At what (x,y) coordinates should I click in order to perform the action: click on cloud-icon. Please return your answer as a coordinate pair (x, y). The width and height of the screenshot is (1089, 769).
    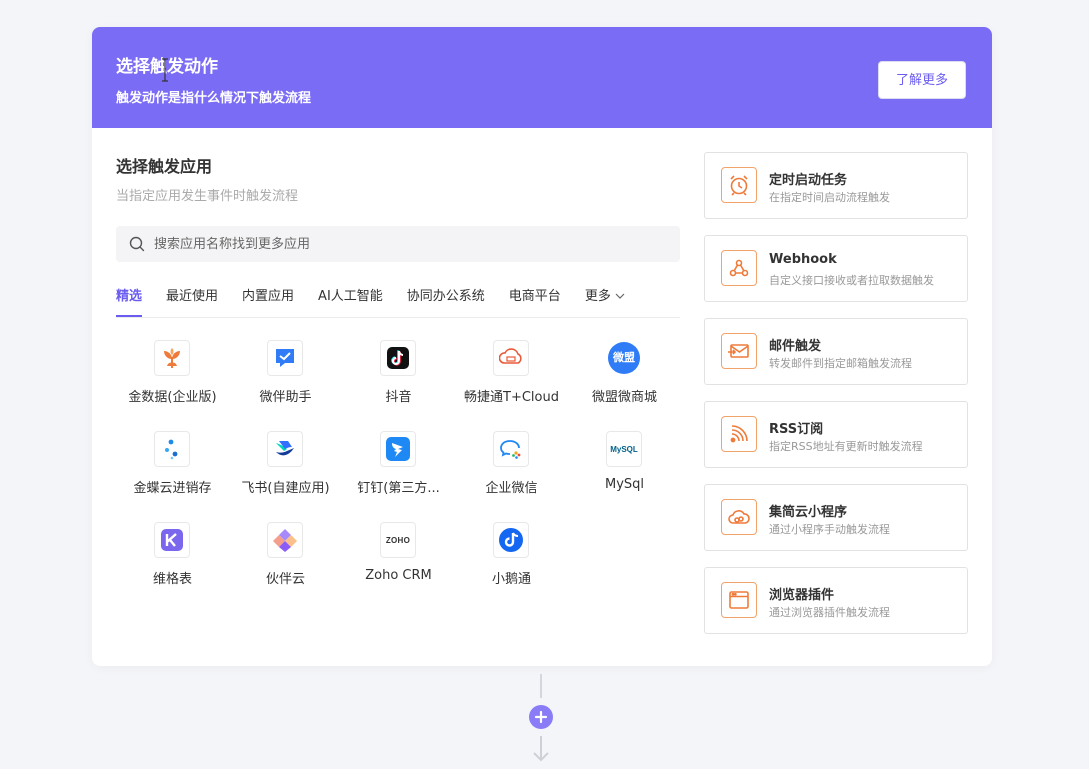
    Looking at the image, I should click on (739, 517).